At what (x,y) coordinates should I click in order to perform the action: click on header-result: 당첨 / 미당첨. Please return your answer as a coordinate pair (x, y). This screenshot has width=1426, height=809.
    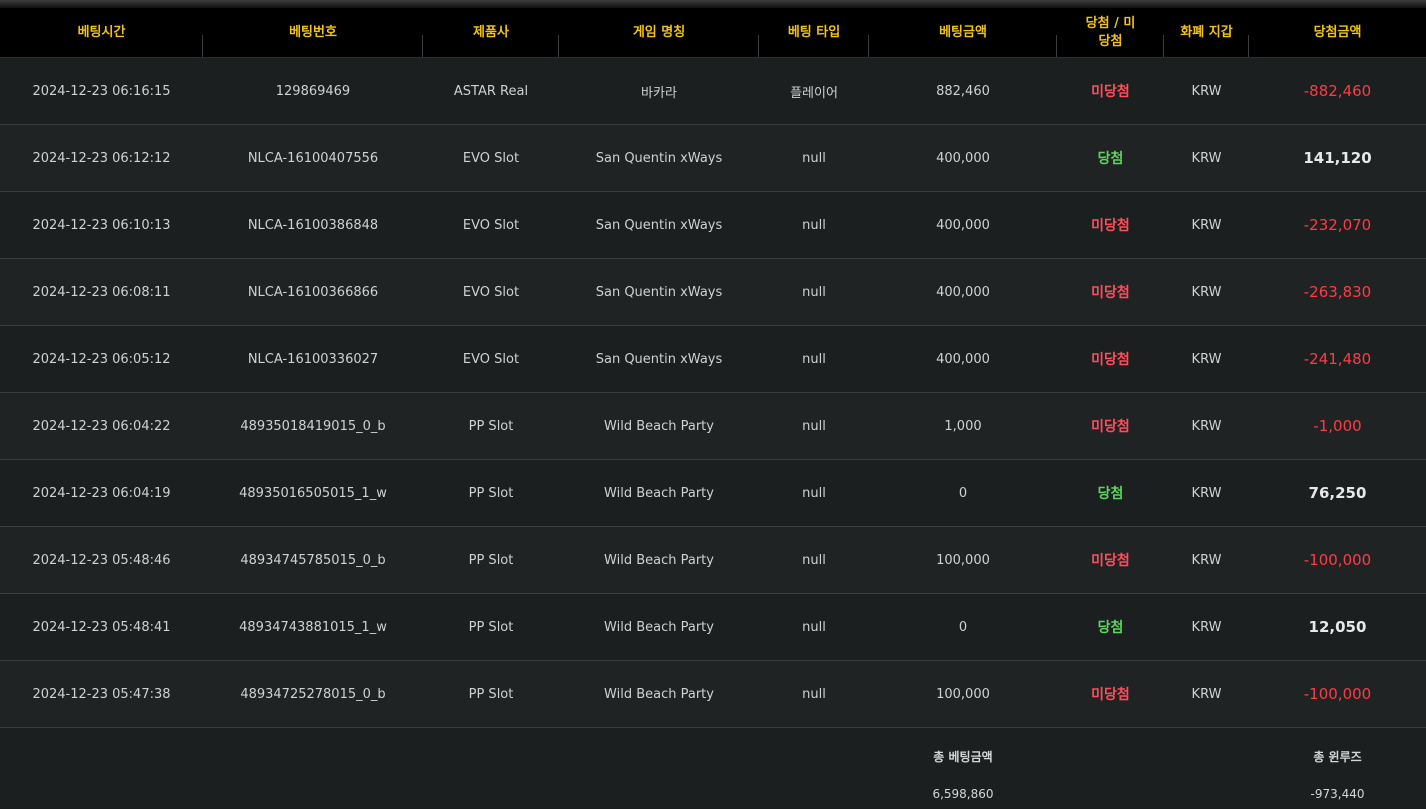
    Looking at the image, I should click on (1110, 33).